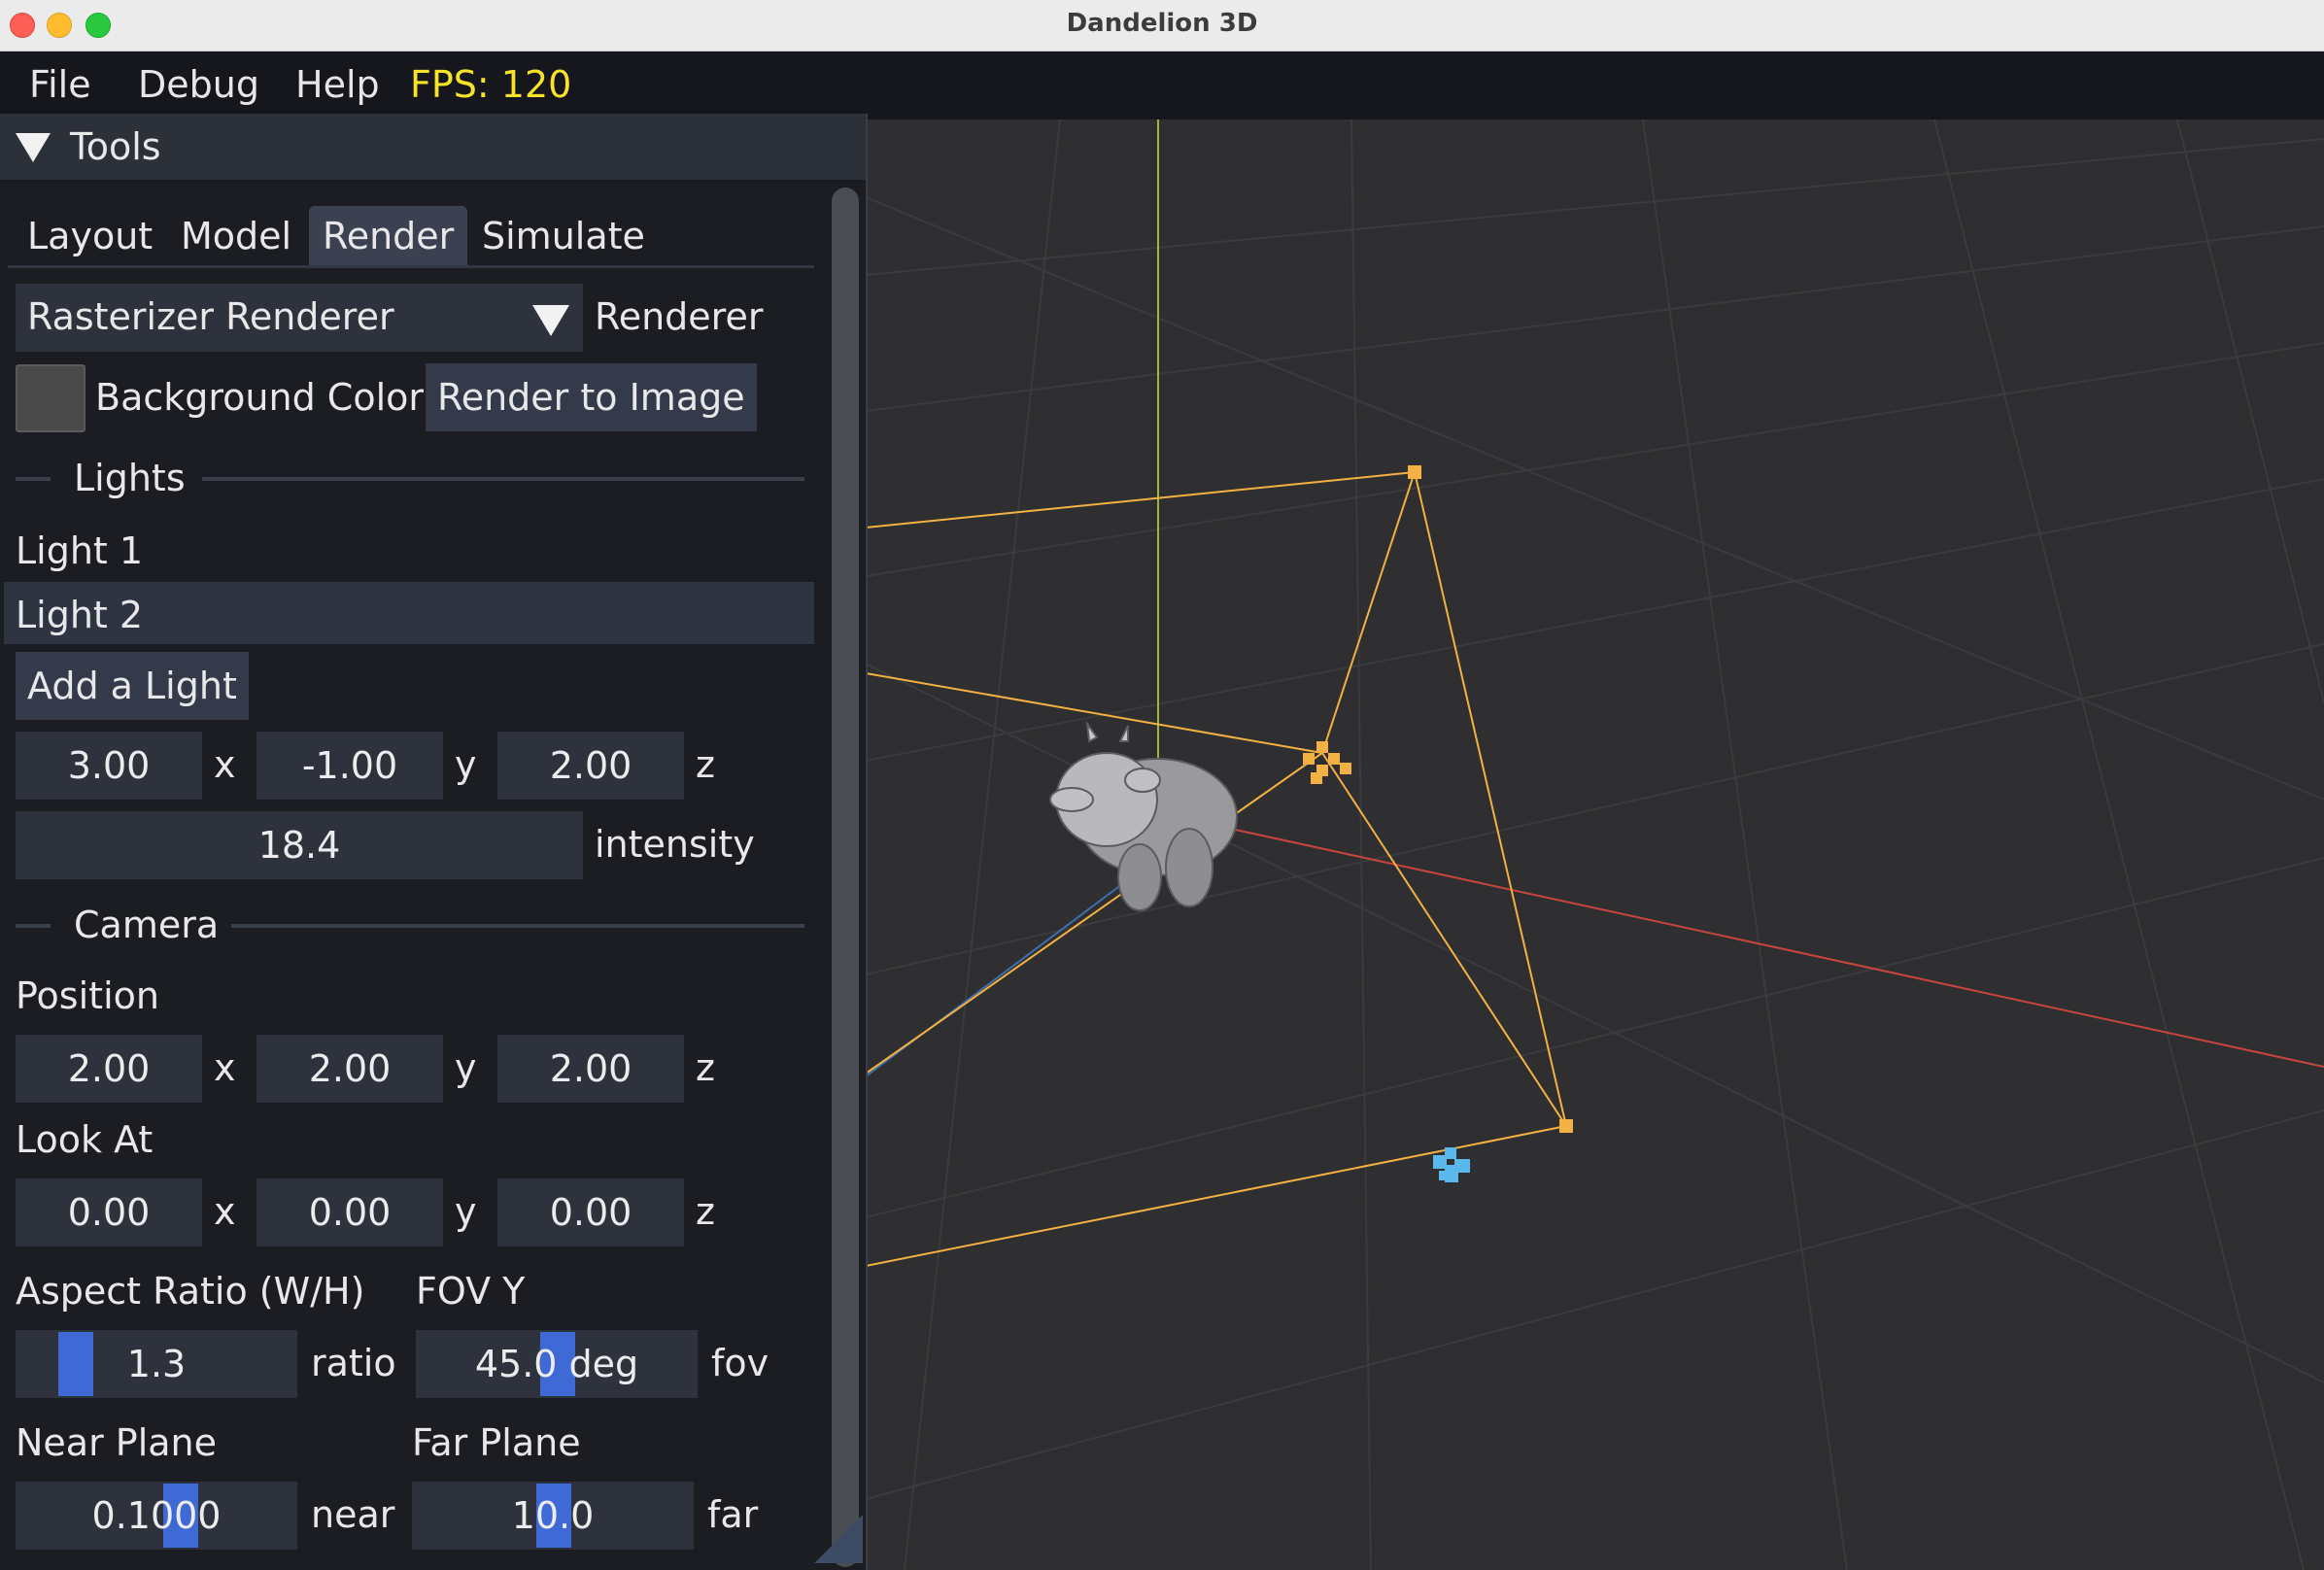 The width and height of the screenshot is (2324, 1570). I want to click on render-to-image-button: Render to Image, so click(591, 397).